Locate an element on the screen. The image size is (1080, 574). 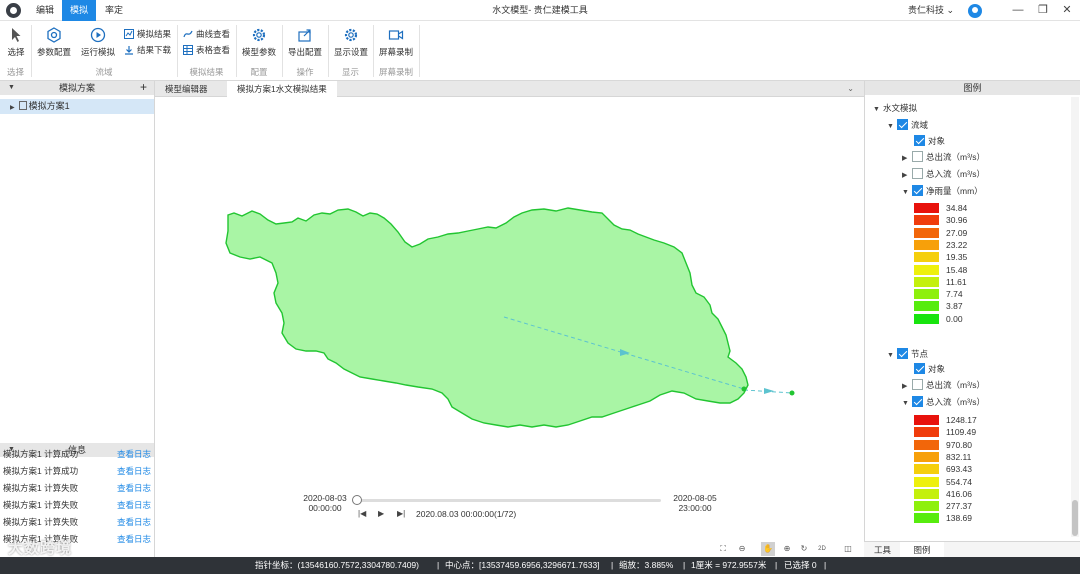
result-download-button: 结果下载 is located at coordinates (147, 50).